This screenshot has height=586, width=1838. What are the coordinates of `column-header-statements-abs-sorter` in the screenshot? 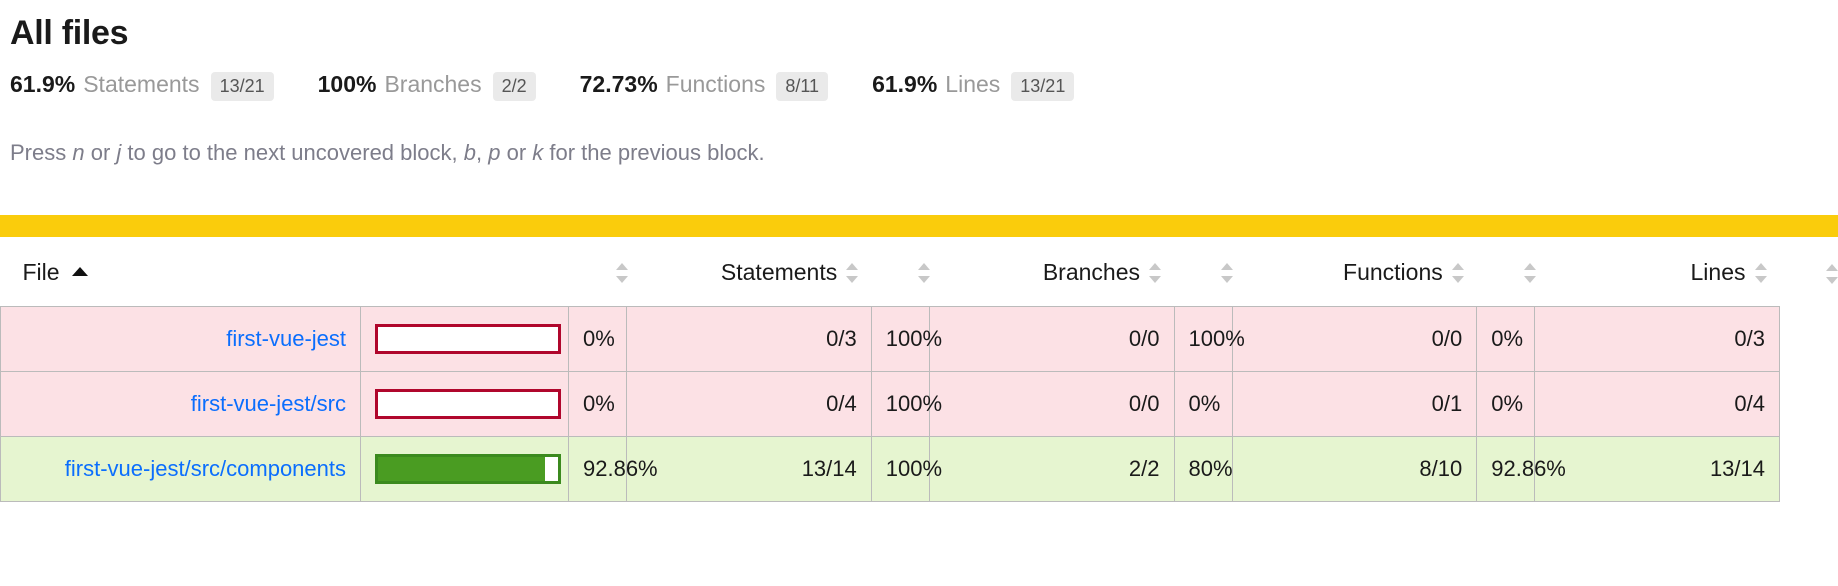 It's located at (901, 272).